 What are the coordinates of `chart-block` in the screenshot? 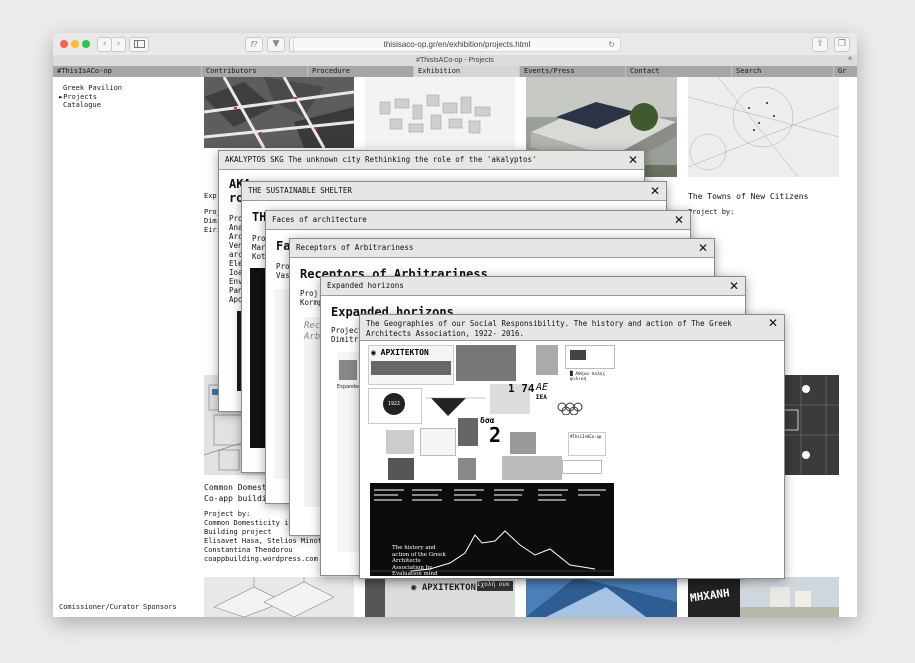 It's located at (578, 355).